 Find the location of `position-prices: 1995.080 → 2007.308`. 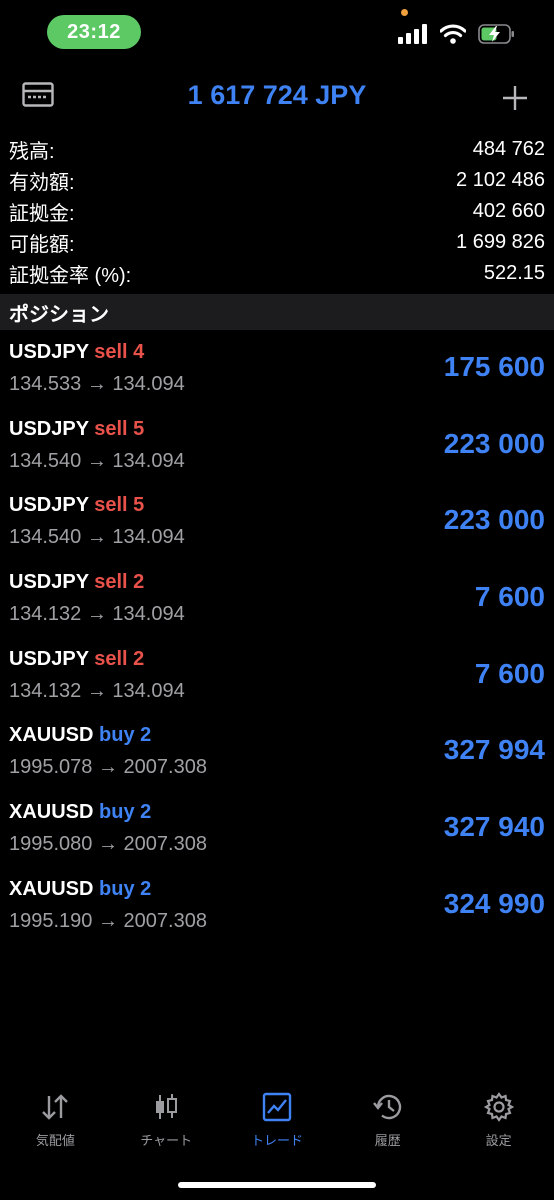

position-prices: 1995.080 → 2007.308 is located at coordinates (108, 844).